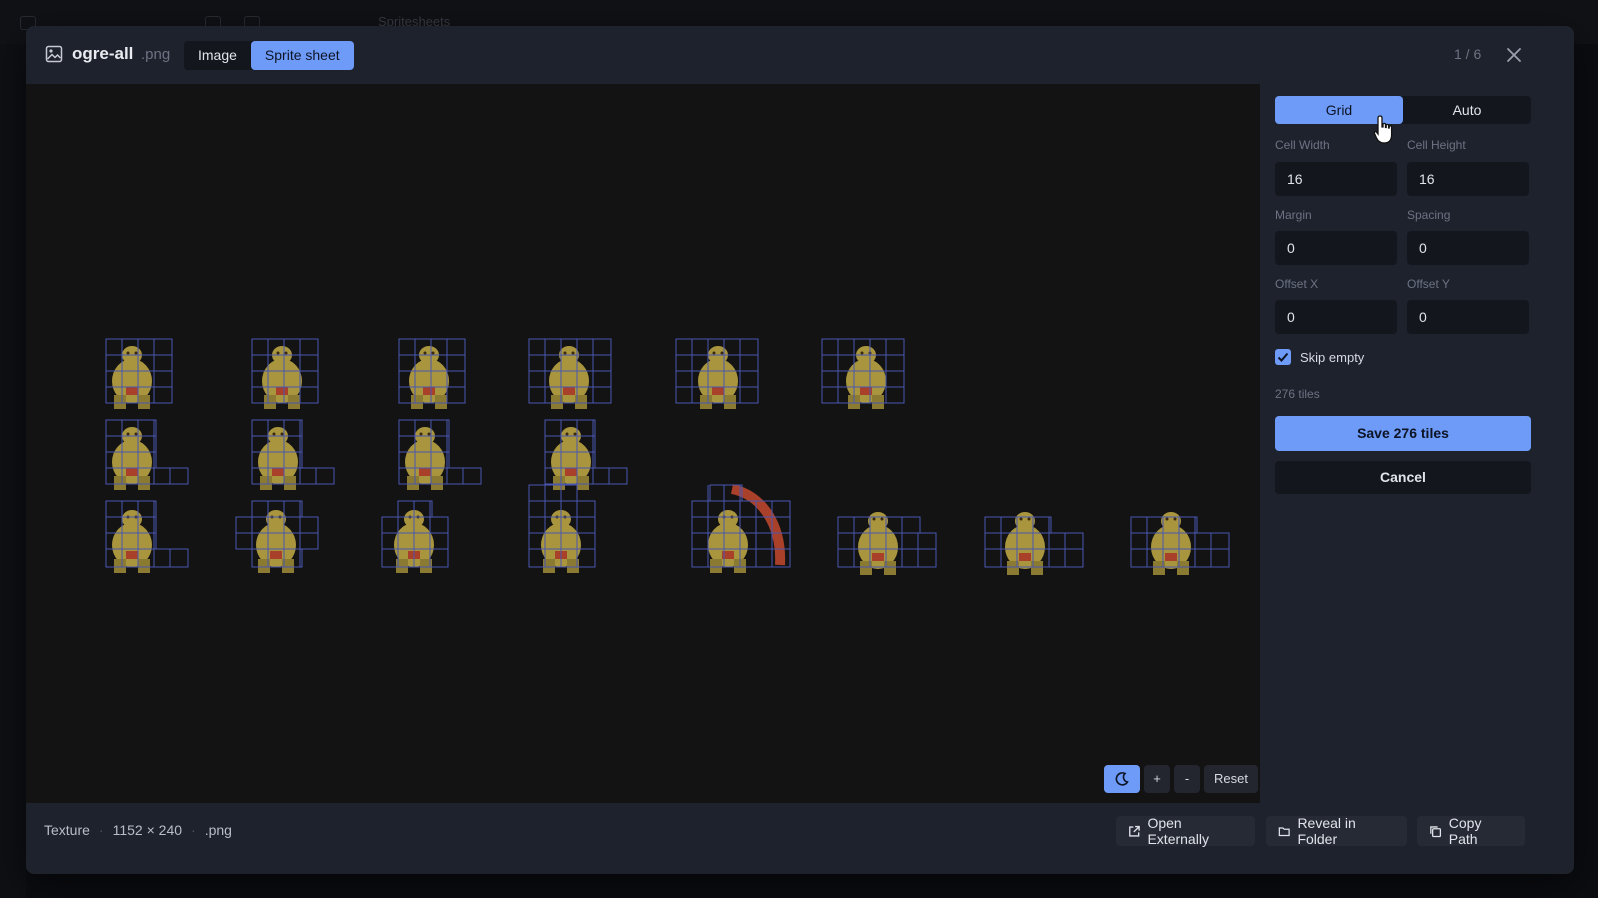 This screenshot has width=1598, height=898. I want to click on cell-width-label: Cell Width, so click(1302, 145).